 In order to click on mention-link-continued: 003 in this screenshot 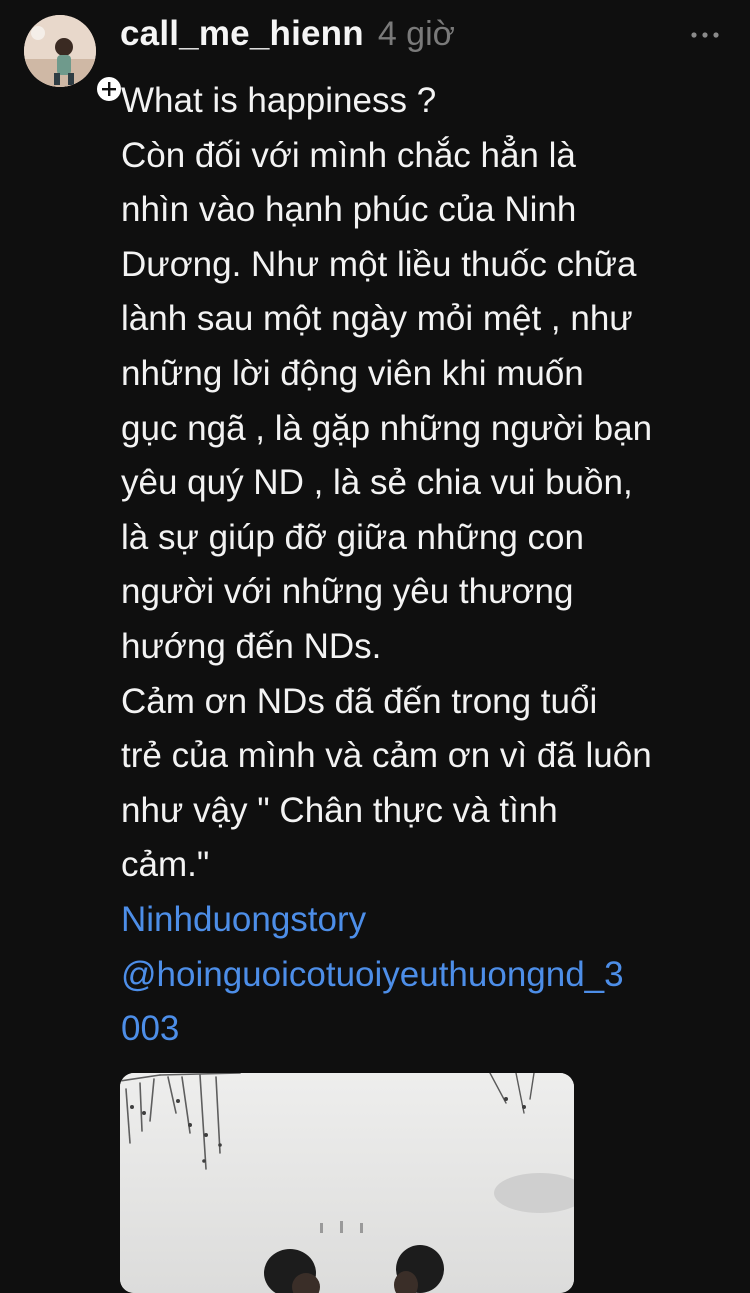, I will do `click(433, 1029)`.